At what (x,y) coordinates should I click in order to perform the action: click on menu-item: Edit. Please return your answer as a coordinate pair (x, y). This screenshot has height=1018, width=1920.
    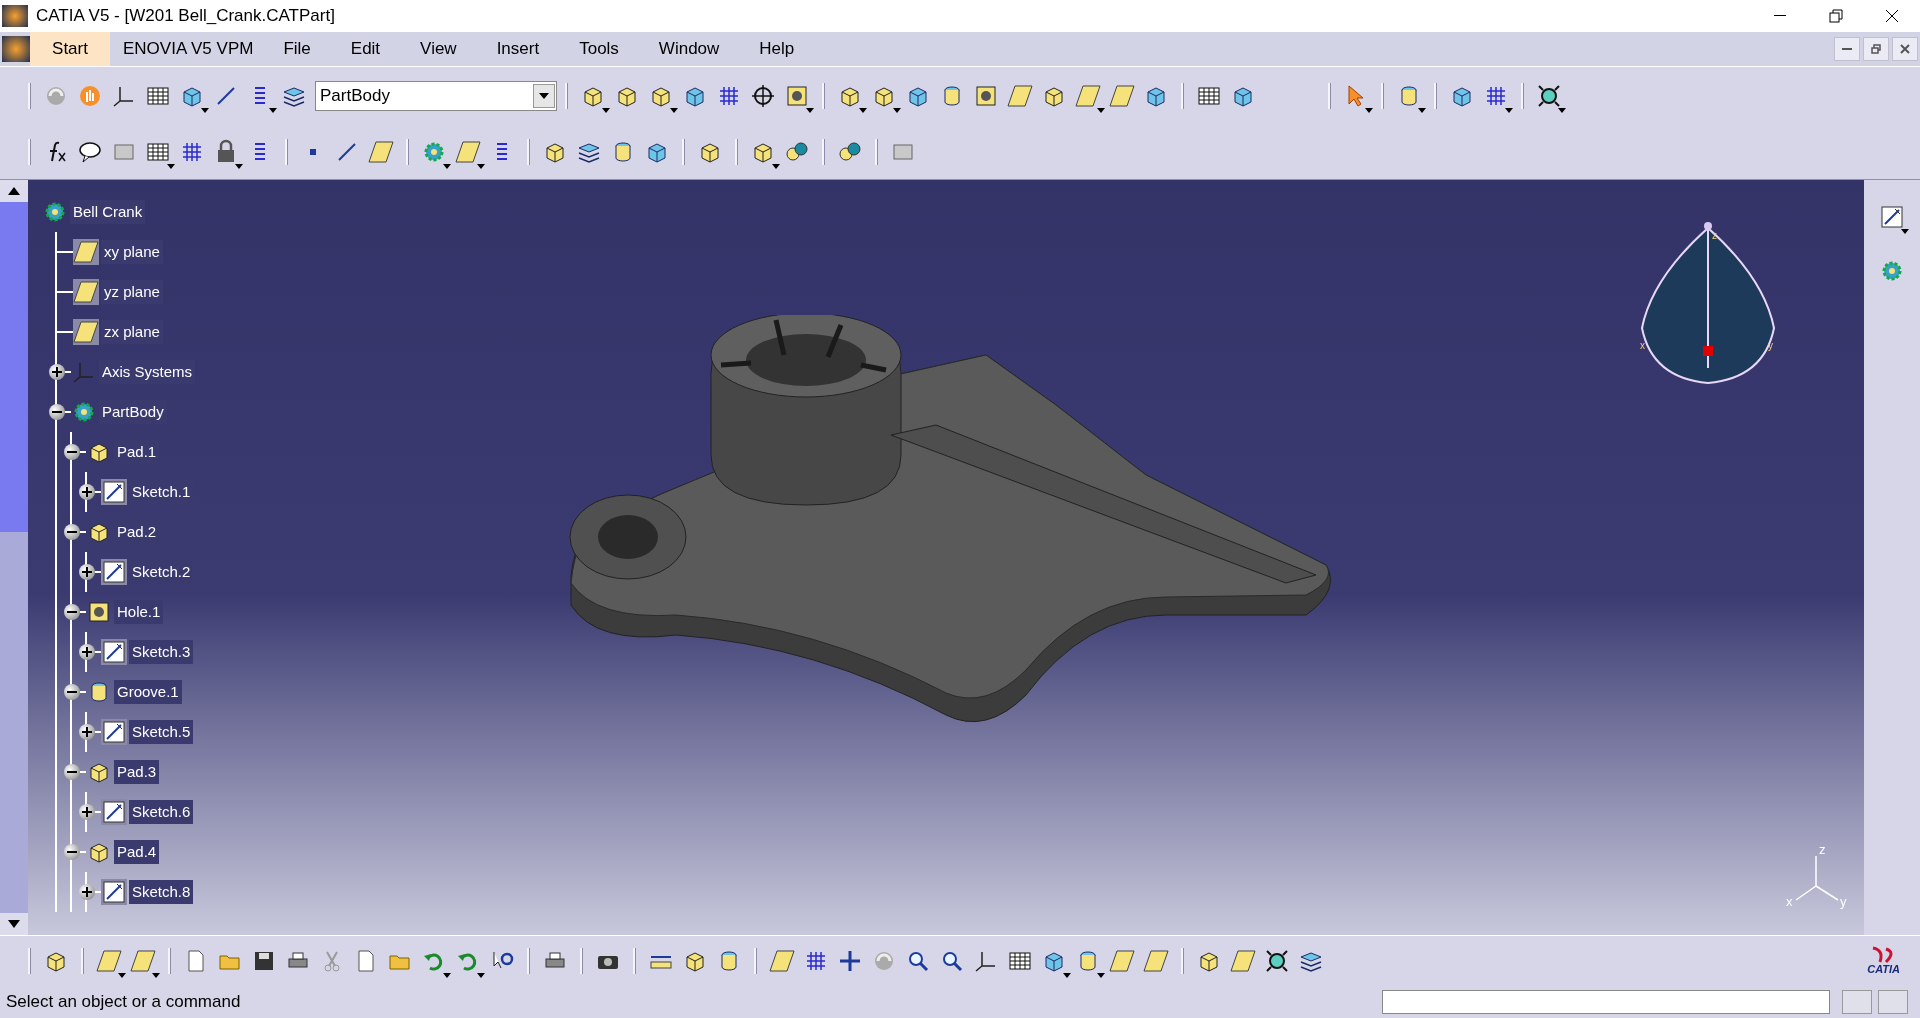
    Looking at the image, I should click on (365, 49).